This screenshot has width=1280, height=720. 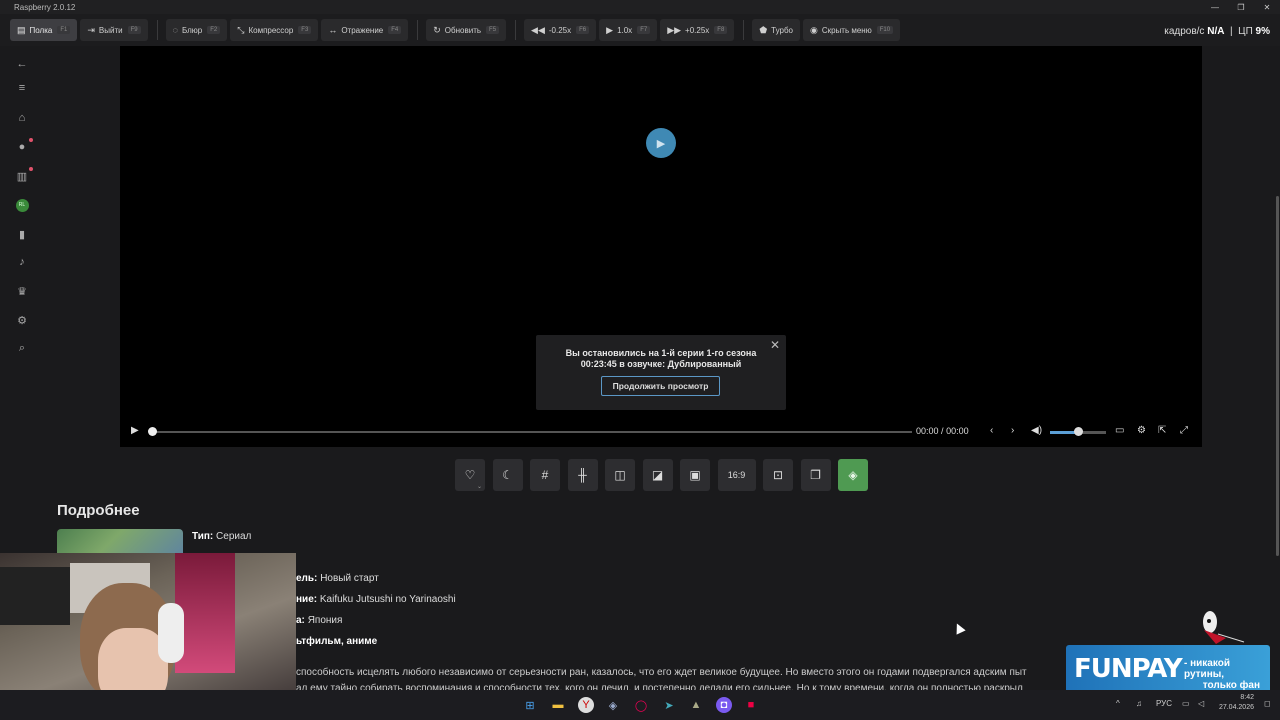 I want to click on copy-button: ❐, so click(x=815, y=475).